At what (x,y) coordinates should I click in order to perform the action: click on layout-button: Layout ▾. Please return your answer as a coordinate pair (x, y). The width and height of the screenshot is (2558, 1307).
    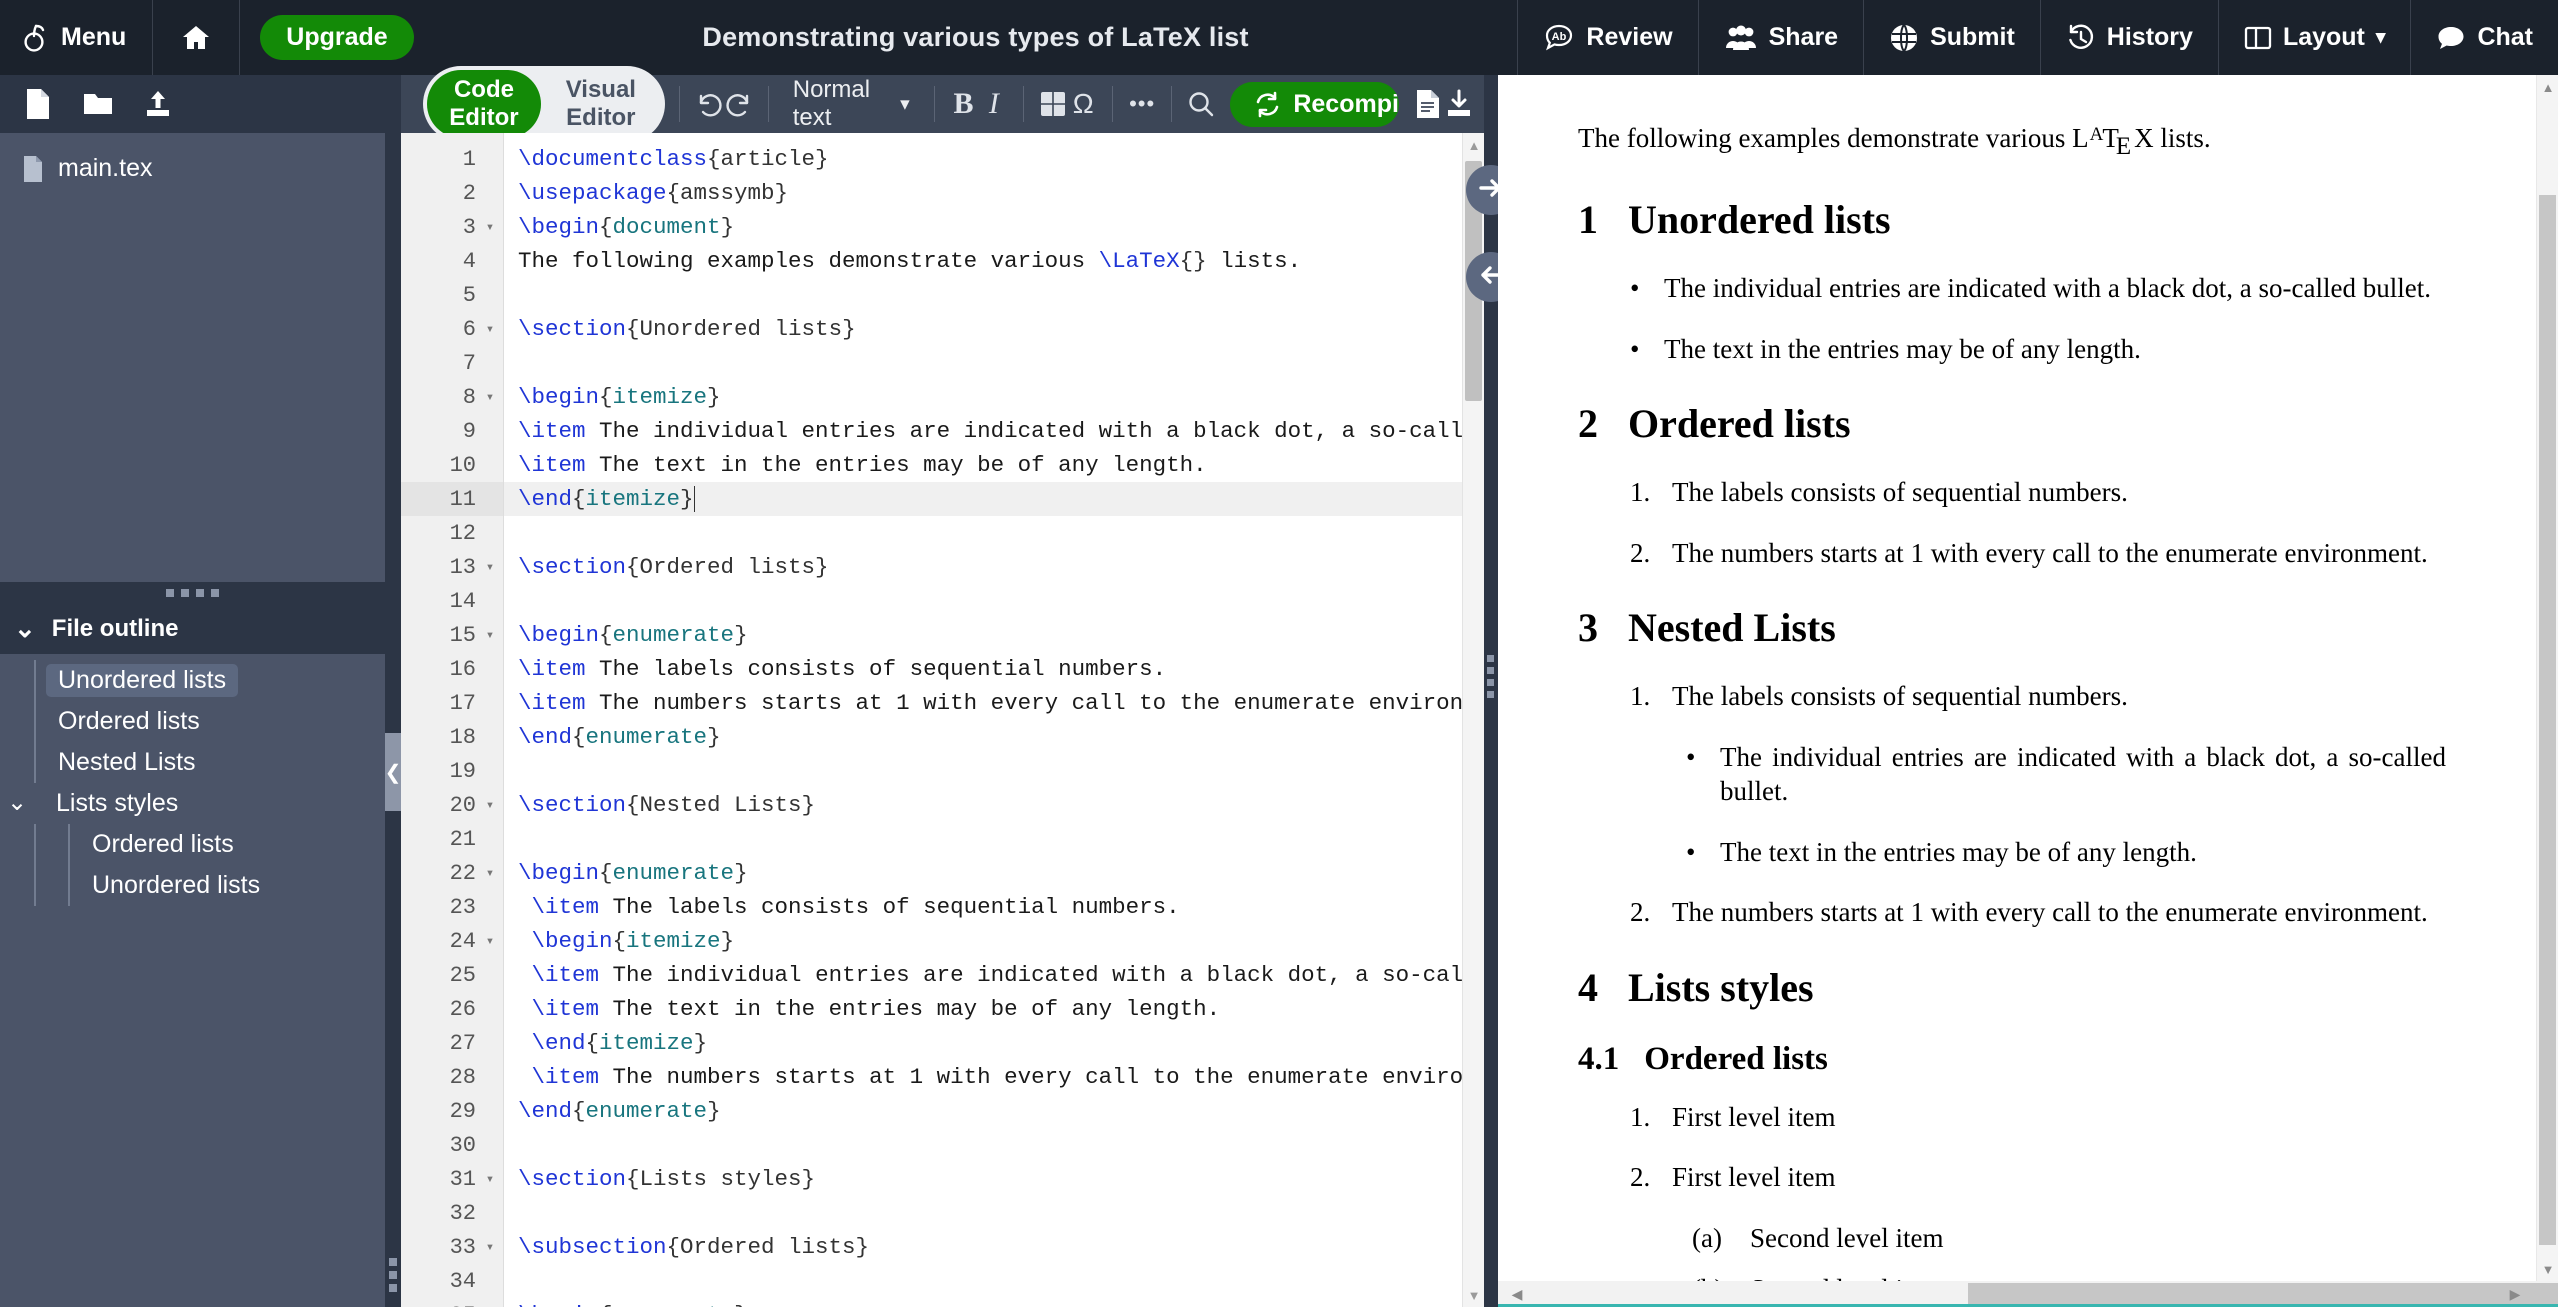
    Looking at the image, I should click on (2314, 37).